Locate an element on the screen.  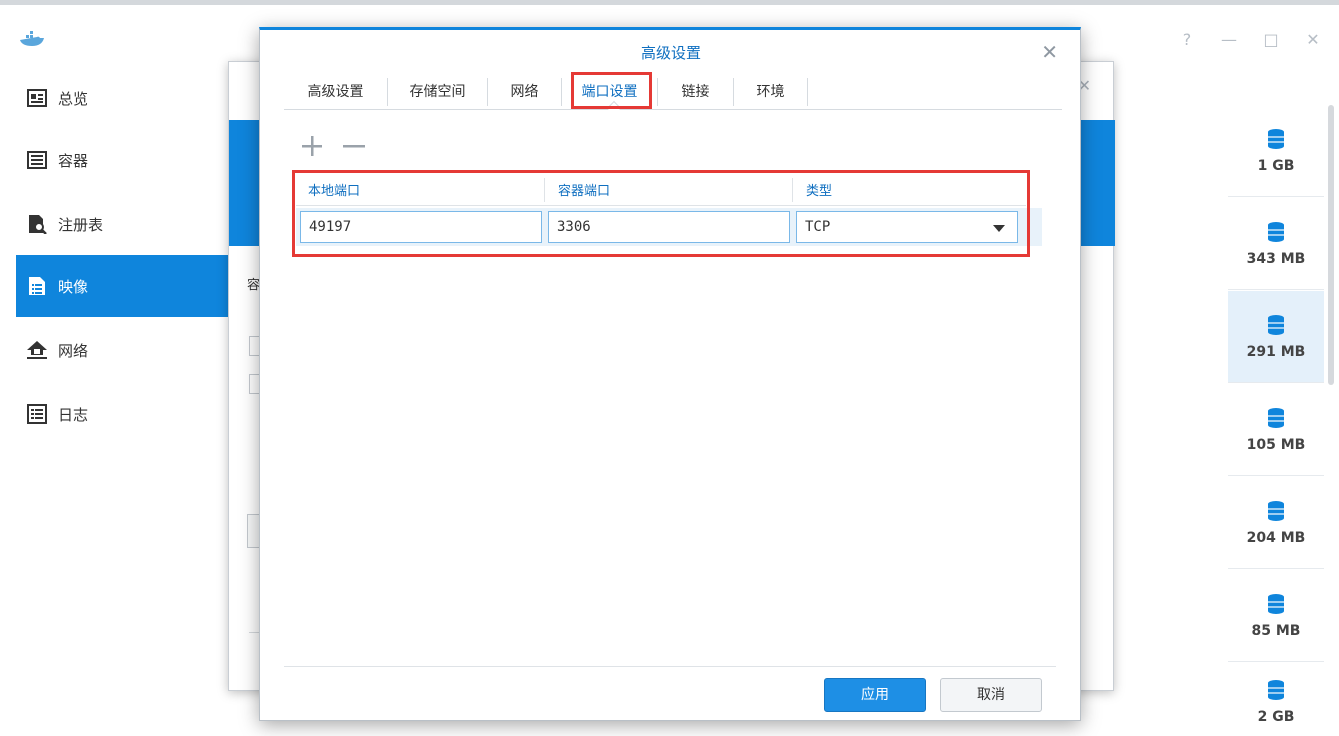
sidebar-item-label: 日志 is located at coordinates (73, 414).